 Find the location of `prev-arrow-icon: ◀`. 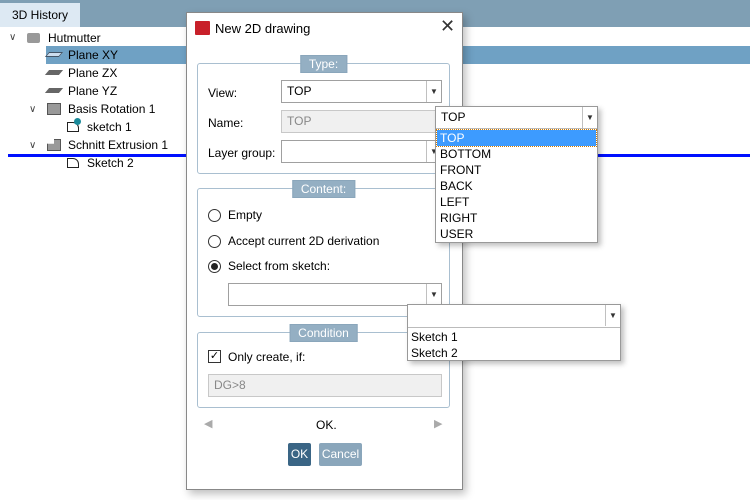

prev-arrow-icon: ◀ is located at coordinates (208, 423).